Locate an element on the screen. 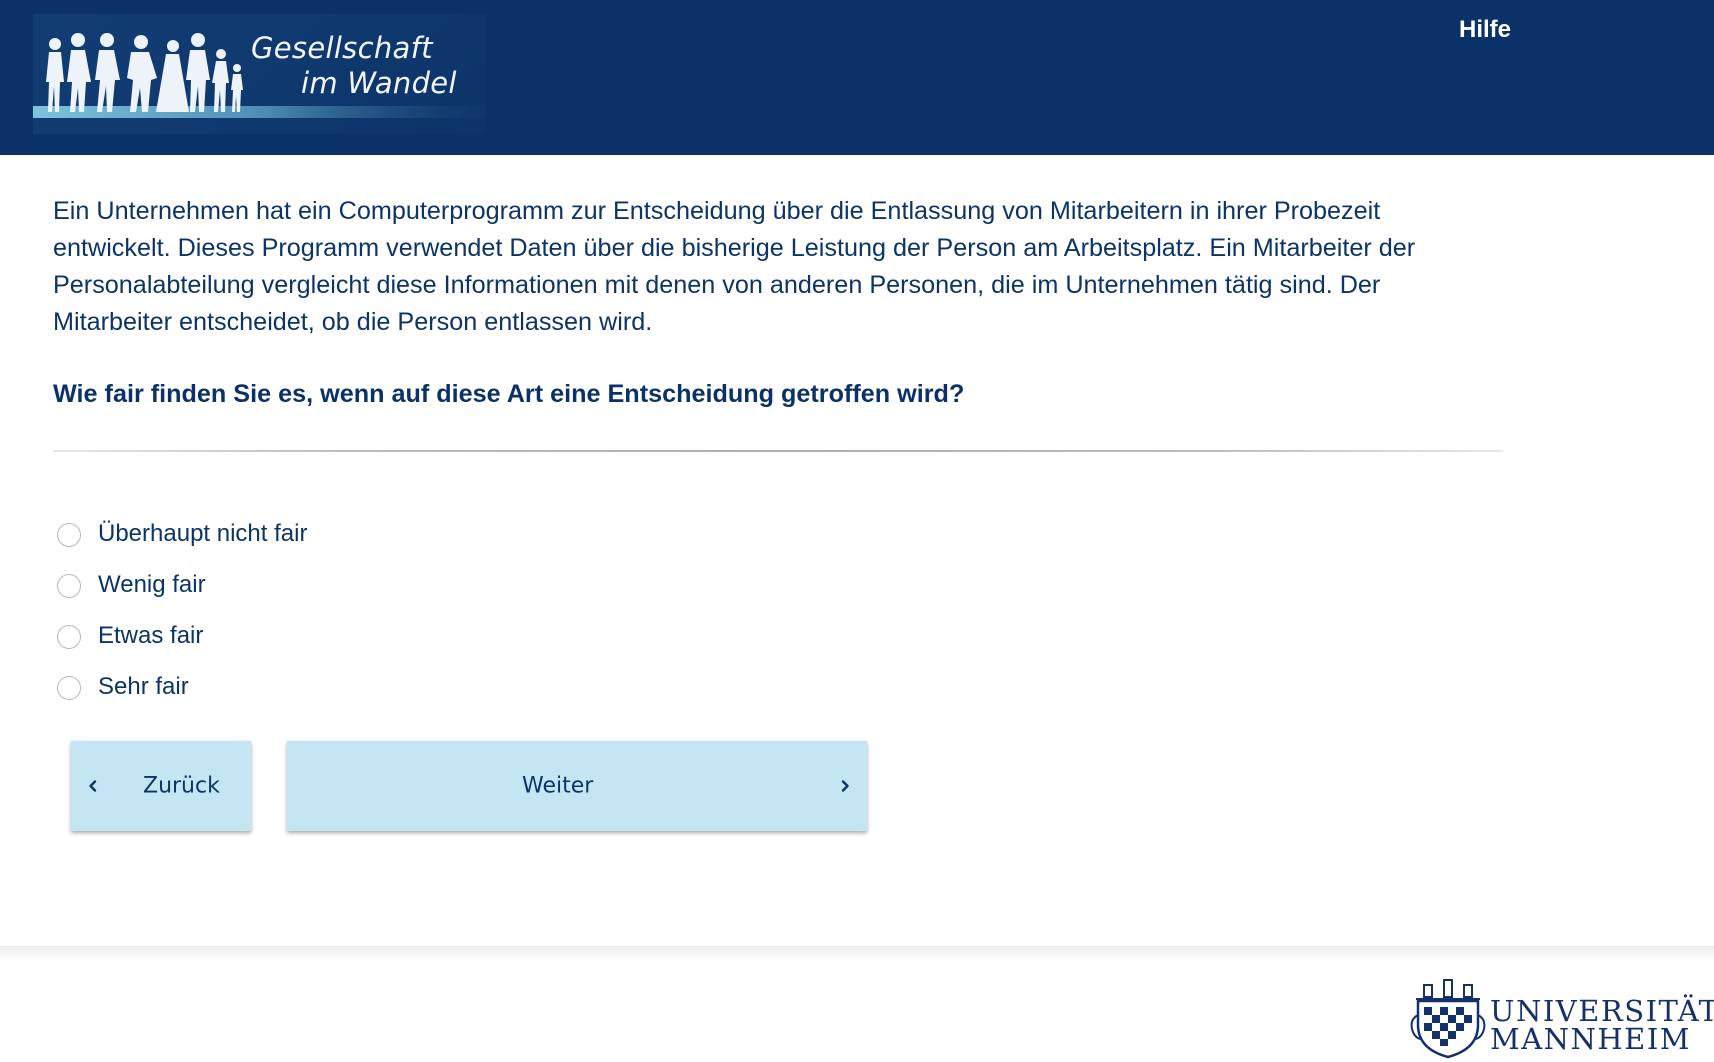  answer-option-2: Wenig fair is located at coordinates (182, 585).